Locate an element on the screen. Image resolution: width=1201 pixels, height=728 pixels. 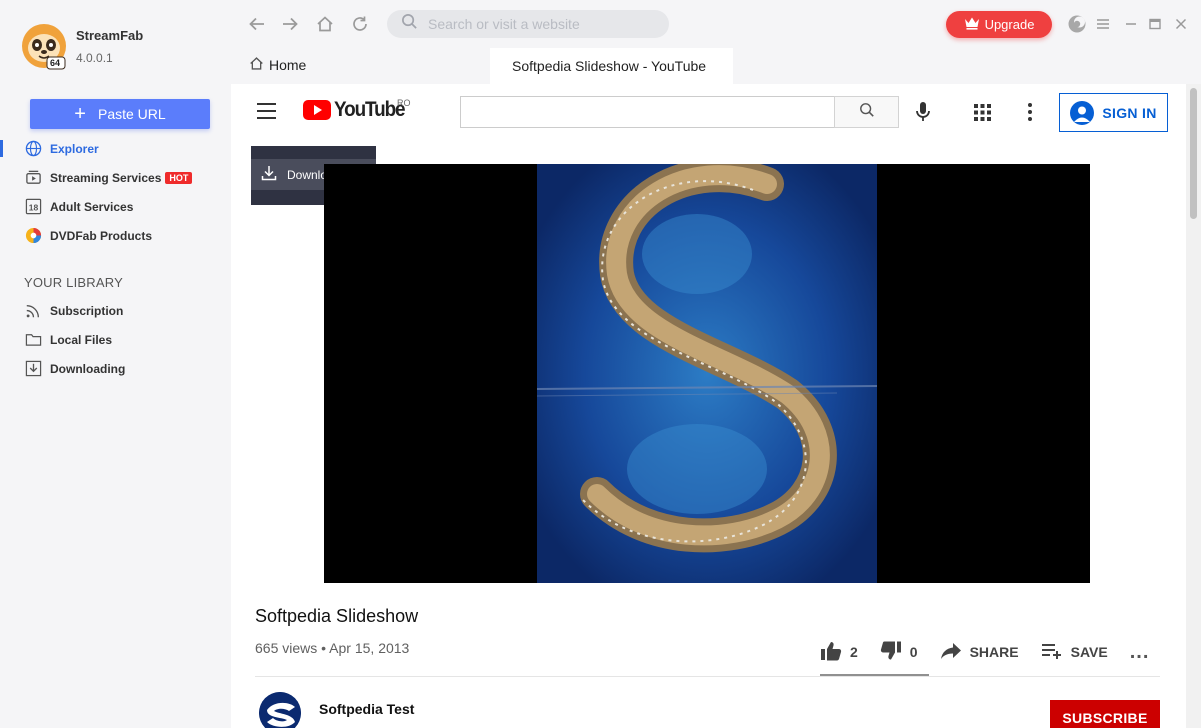
address-input is located at coordinates (538, 24).